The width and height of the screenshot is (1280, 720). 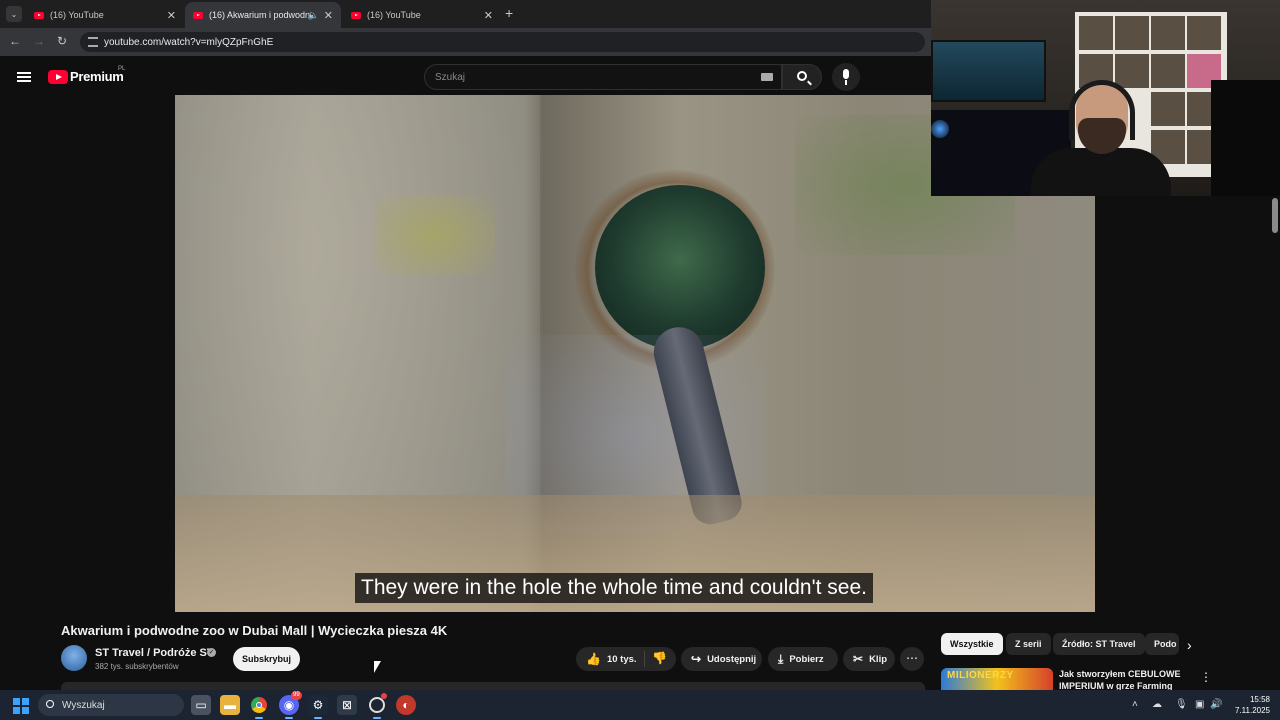 What do you see at coordinates (377, 706) in the screenshot?
I see `obs-icon` at bounding box center [377, 706].